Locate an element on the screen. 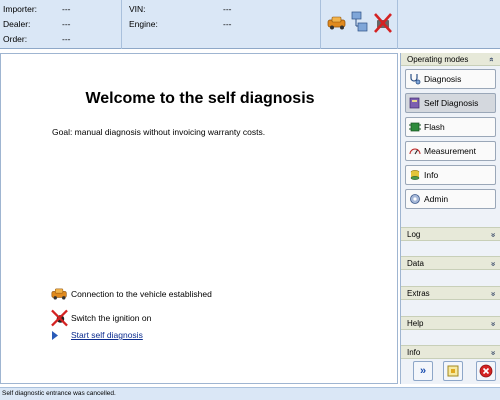 The width and height of the screenshot is (500, 400). operating-modes-header: Operating modes » is located at coordinates (450, 59).